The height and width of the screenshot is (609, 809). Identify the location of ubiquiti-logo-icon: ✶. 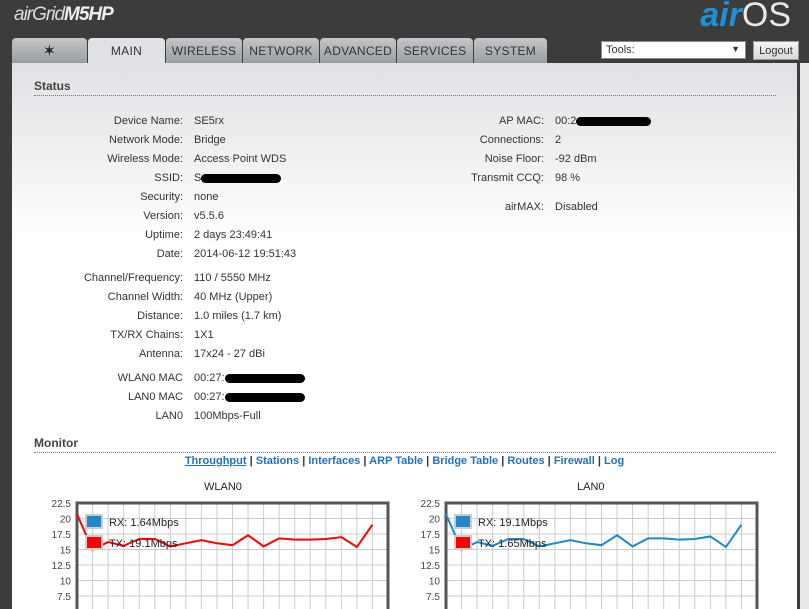
(49, 51).